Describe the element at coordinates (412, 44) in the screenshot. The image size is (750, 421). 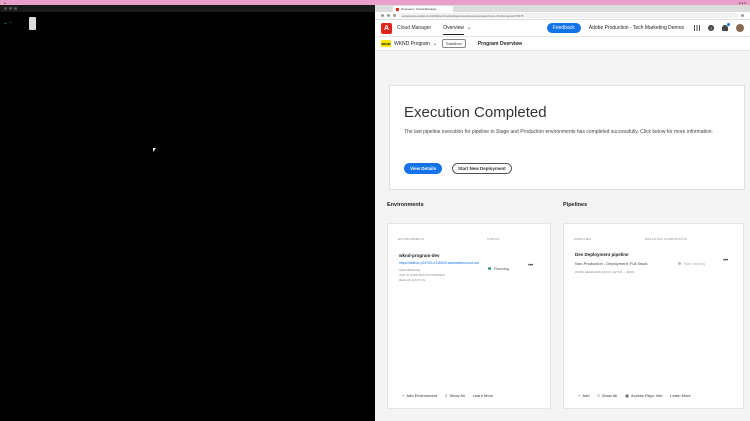
I see `program-switcher: WKND Program` at that location.